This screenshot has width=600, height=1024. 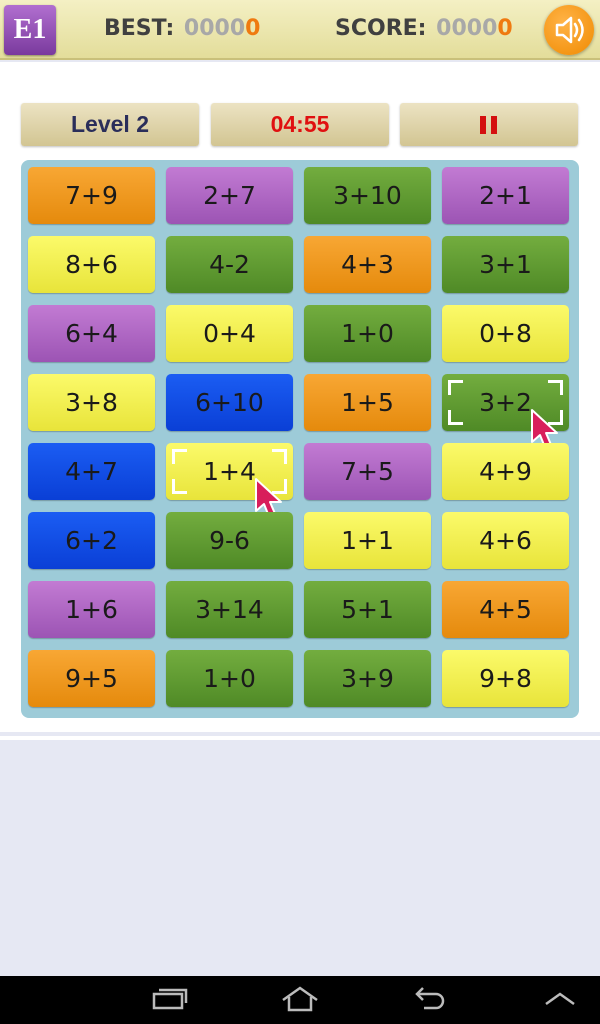 What do you see at coordinates (367, 678) in the screenshot?
I see `tile: 3+9` at bounding box center [367, 678].